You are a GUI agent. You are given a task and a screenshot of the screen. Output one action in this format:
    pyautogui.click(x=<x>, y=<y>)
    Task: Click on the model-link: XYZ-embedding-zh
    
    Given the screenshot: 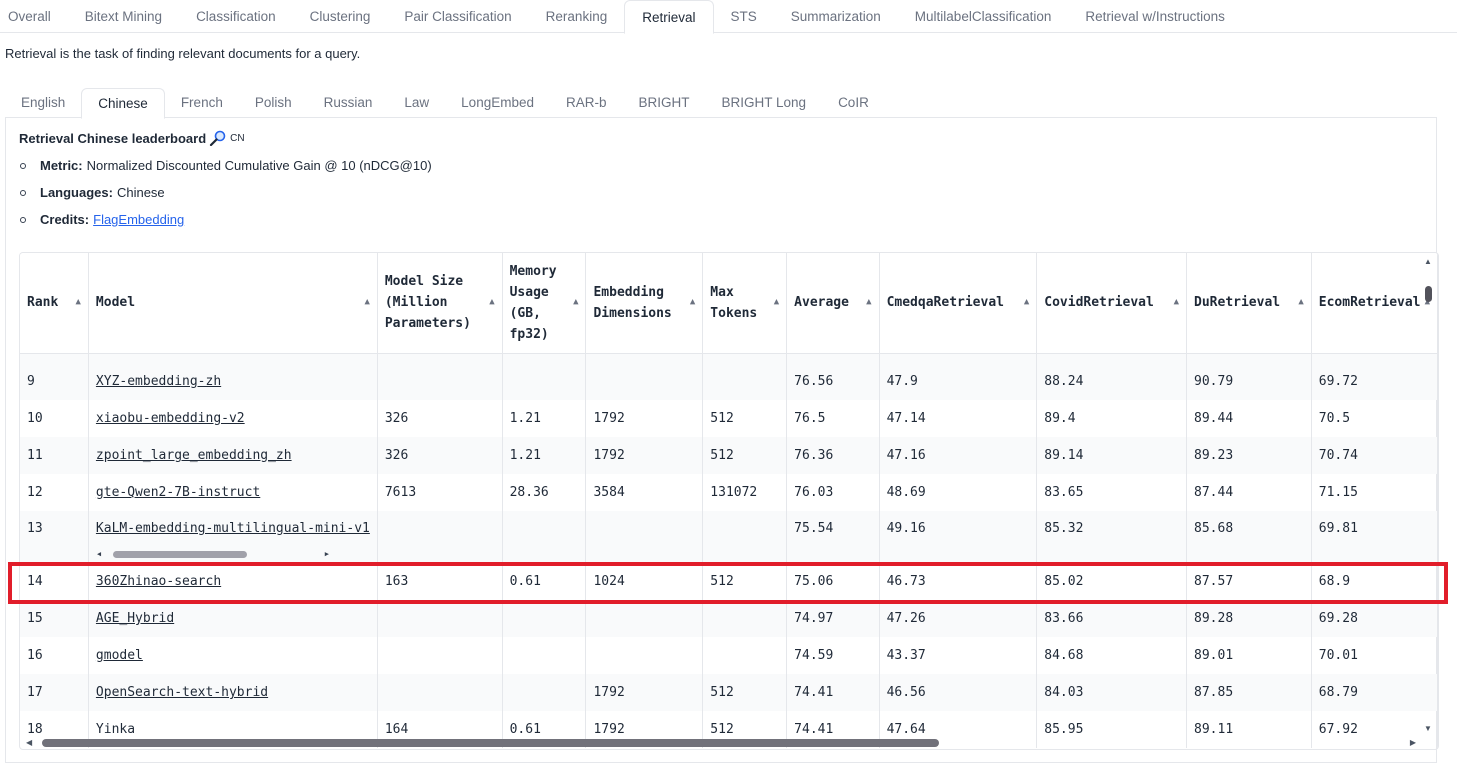 What is the action you would take?
    pyautogui.click(x=158, y=381)
    